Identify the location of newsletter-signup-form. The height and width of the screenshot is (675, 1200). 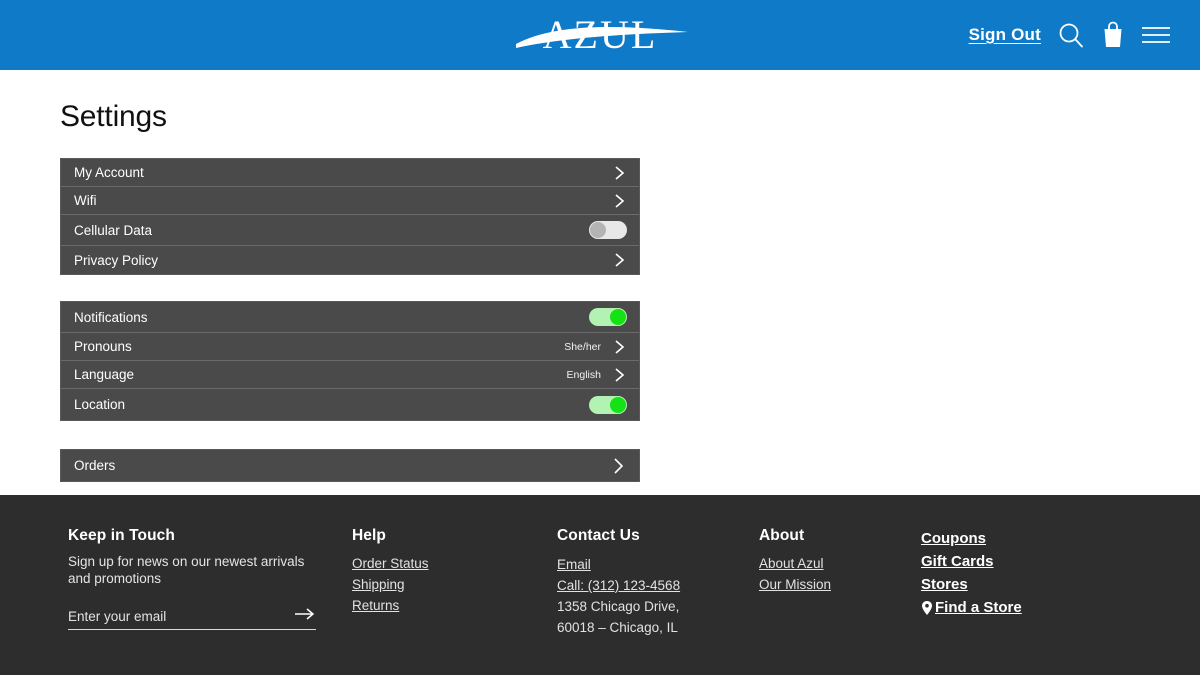
(192, 618).